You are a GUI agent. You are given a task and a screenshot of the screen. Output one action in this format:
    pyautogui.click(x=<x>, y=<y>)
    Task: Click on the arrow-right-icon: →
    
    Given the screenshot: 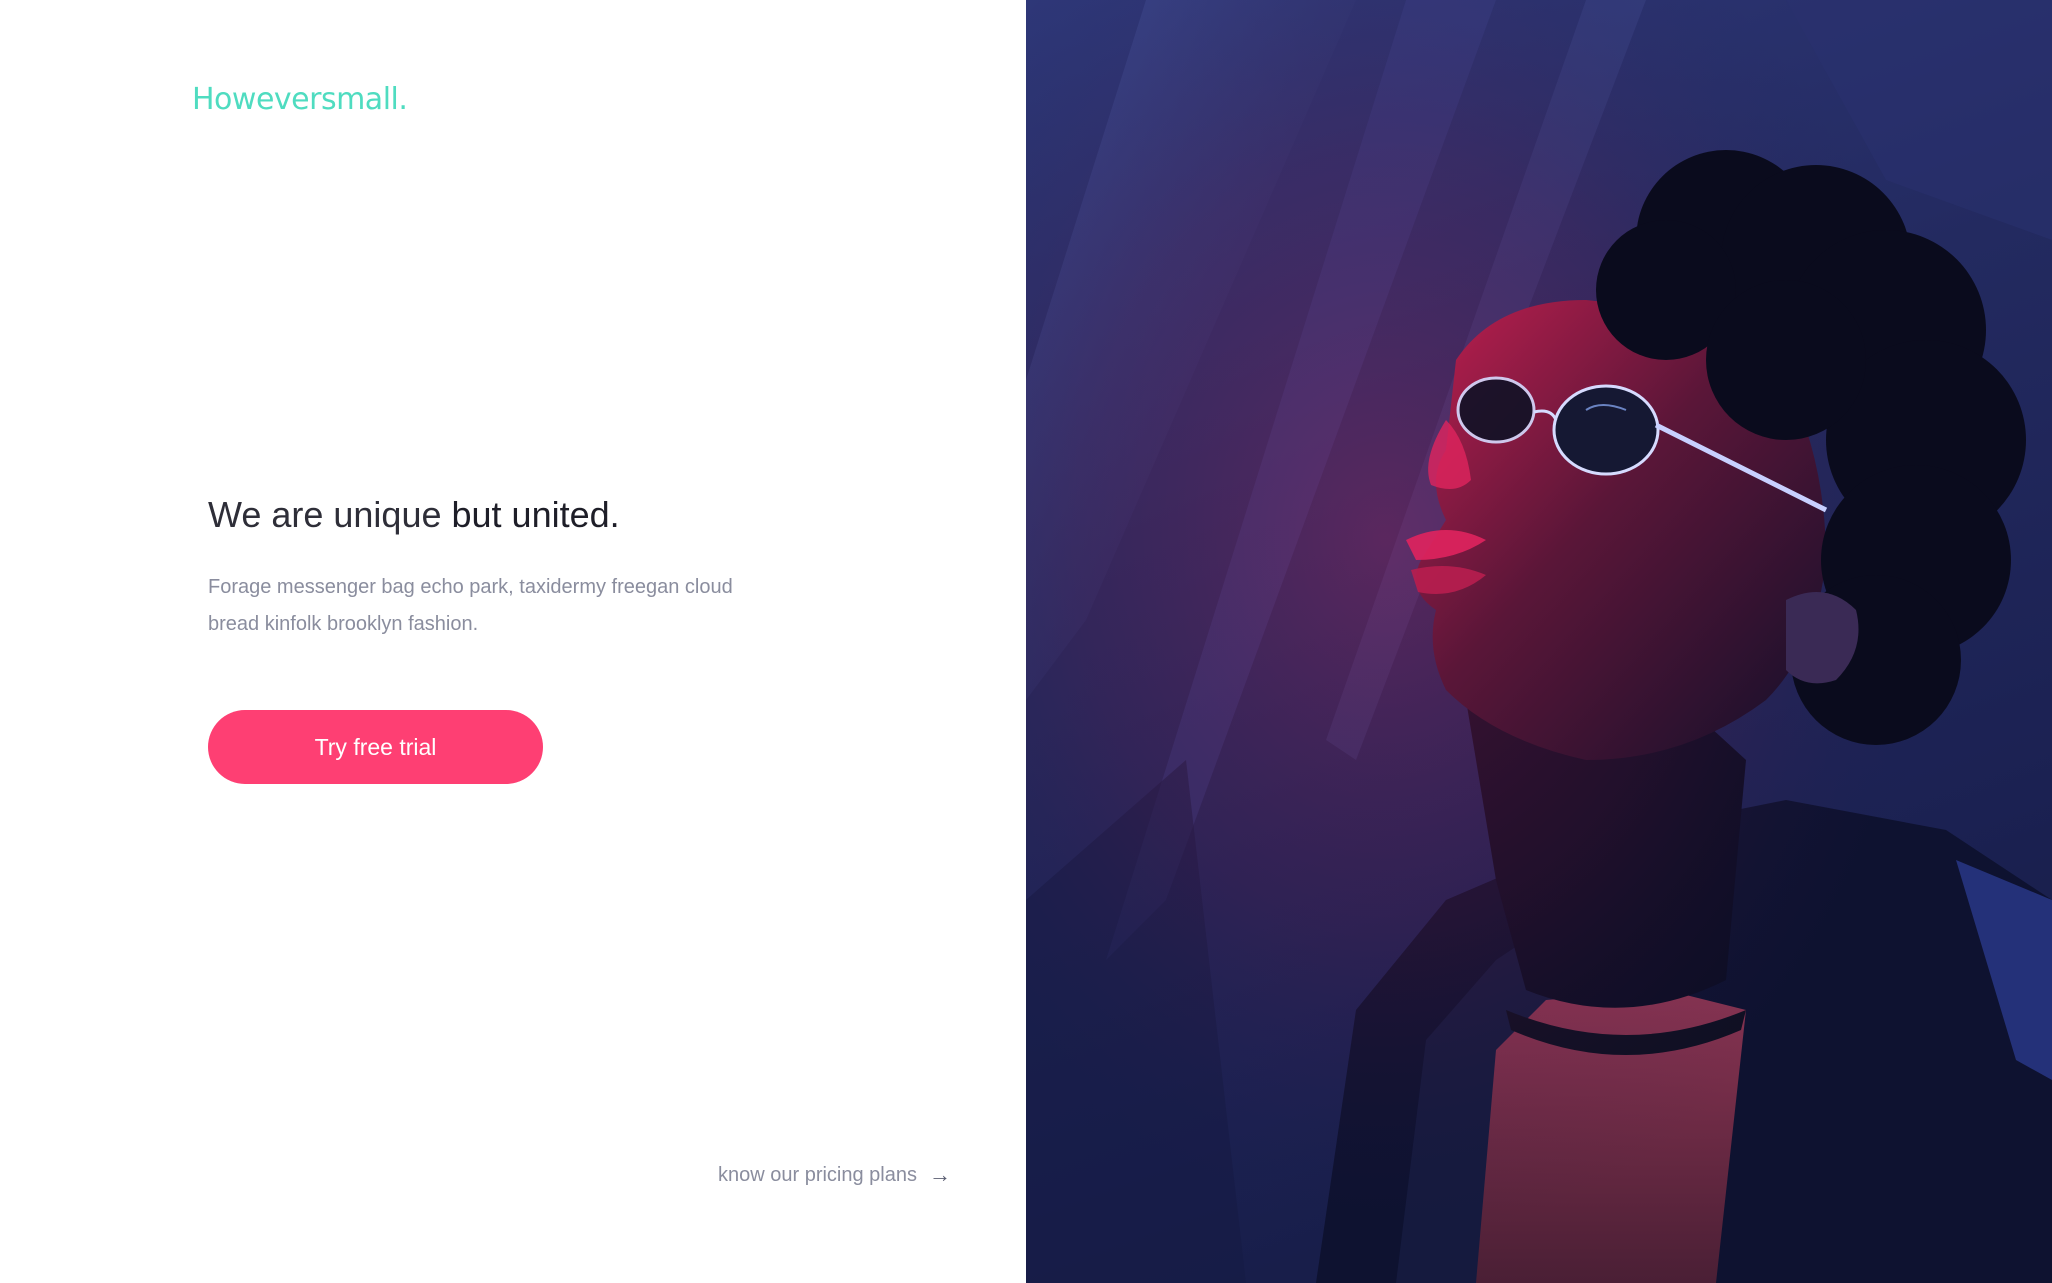 What is the action you would take?
    pyautogui.click(x=940, y=1174)
    